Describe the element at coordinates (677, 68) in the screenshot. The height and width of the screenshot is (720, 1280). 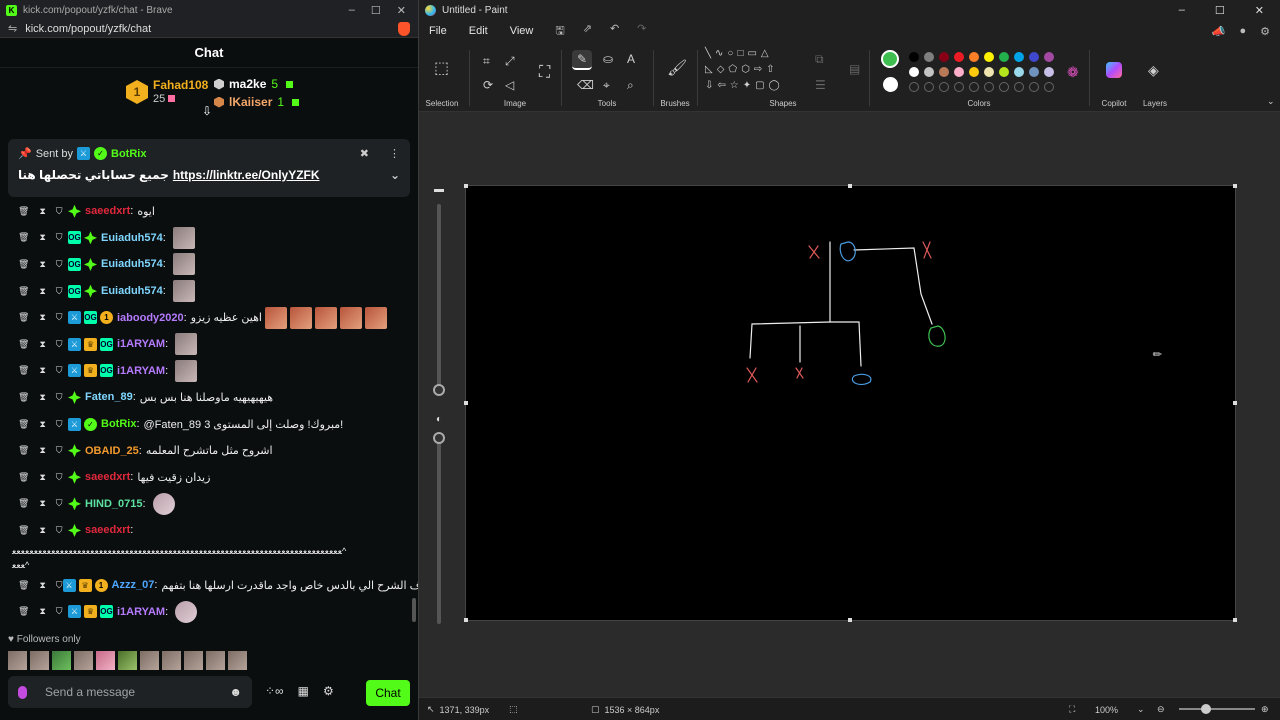
I see `brush-icon: 🖌` at that location.